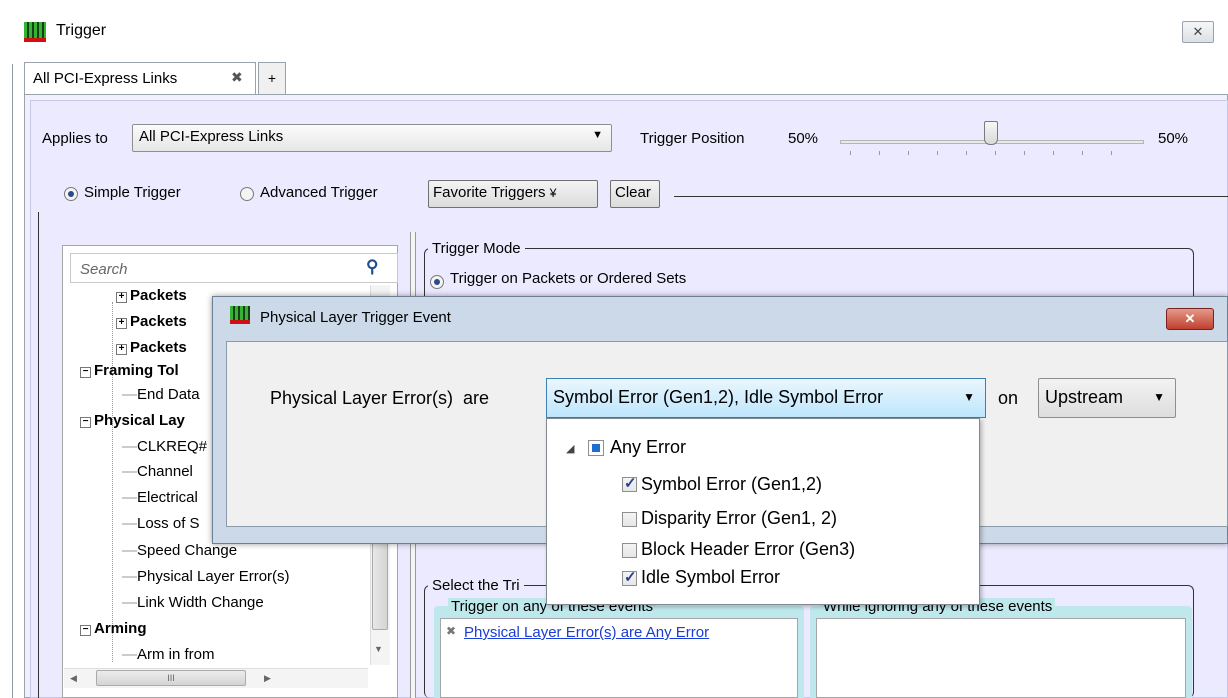 Image resolution: width=1228 pixels, height=698 pixels. What do you see at coordinates (165, 471) in the screenshot?
I see `tree-item-label: Channel` at bounding box center [165, 471].